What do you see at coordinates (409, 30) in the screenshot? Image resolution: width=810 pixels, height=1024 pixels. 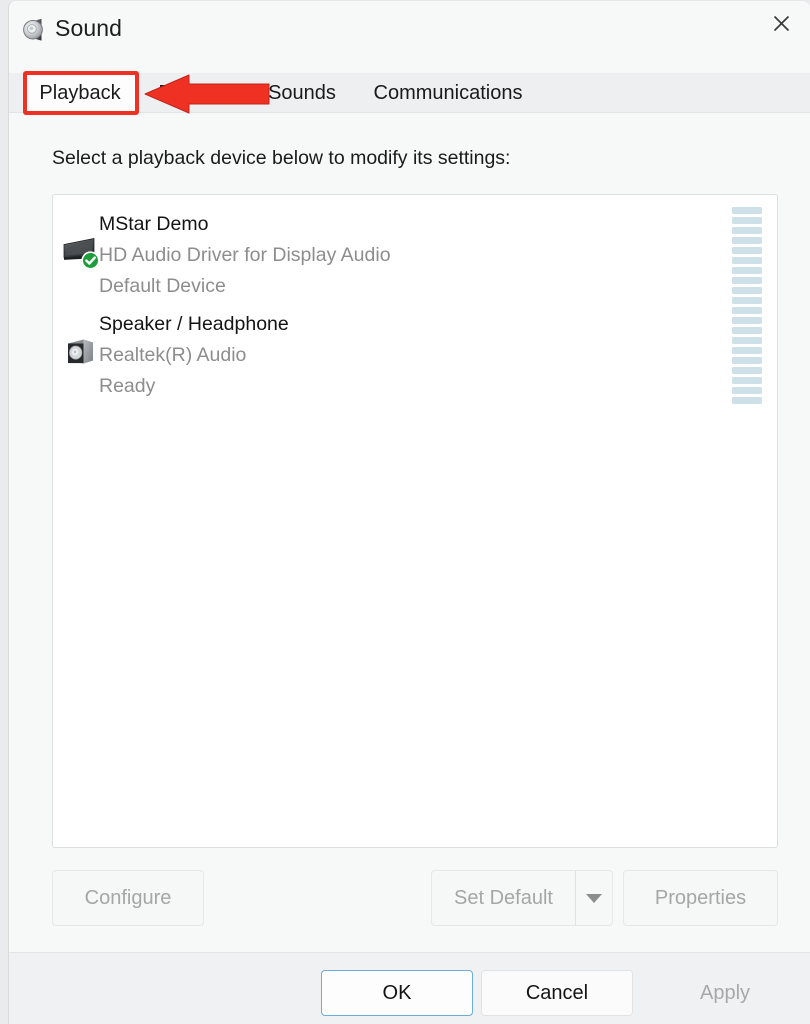 I see `title-bar: Sound` at bounding box center [409, 30].